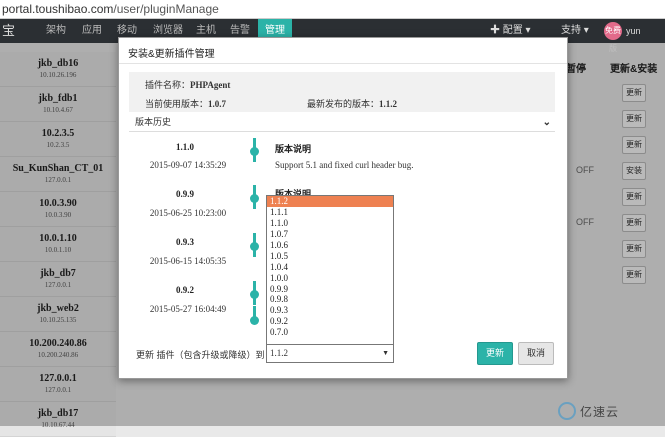 The width and height of the screenshot is (665, 437). What do you see at coordinates (279, 353) in the screenshot?
I see `version-select-value: 1.1.2` at bounding box center [279, 353].